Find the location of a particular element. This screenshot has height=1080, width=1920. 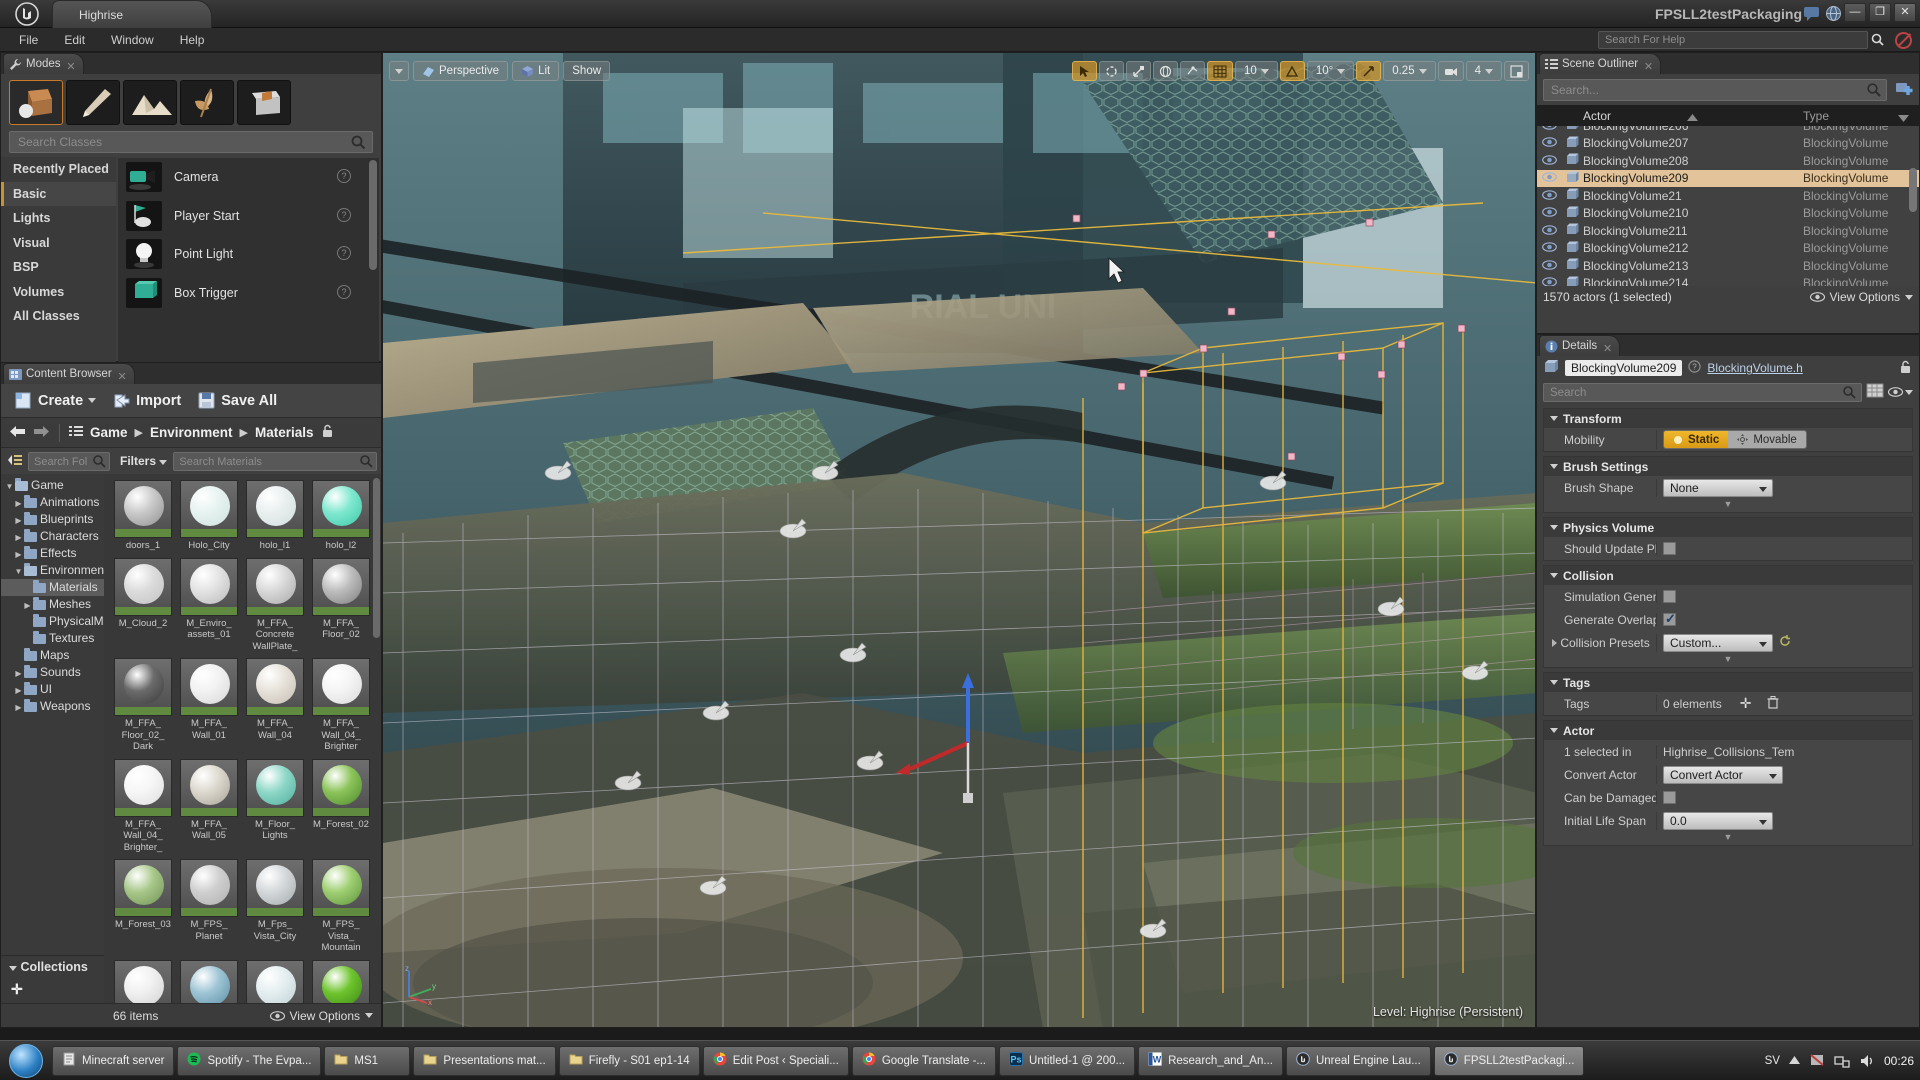

outliner-row: BlockingVolume210 BlockingVolume is located at coordinates (1728, 214).